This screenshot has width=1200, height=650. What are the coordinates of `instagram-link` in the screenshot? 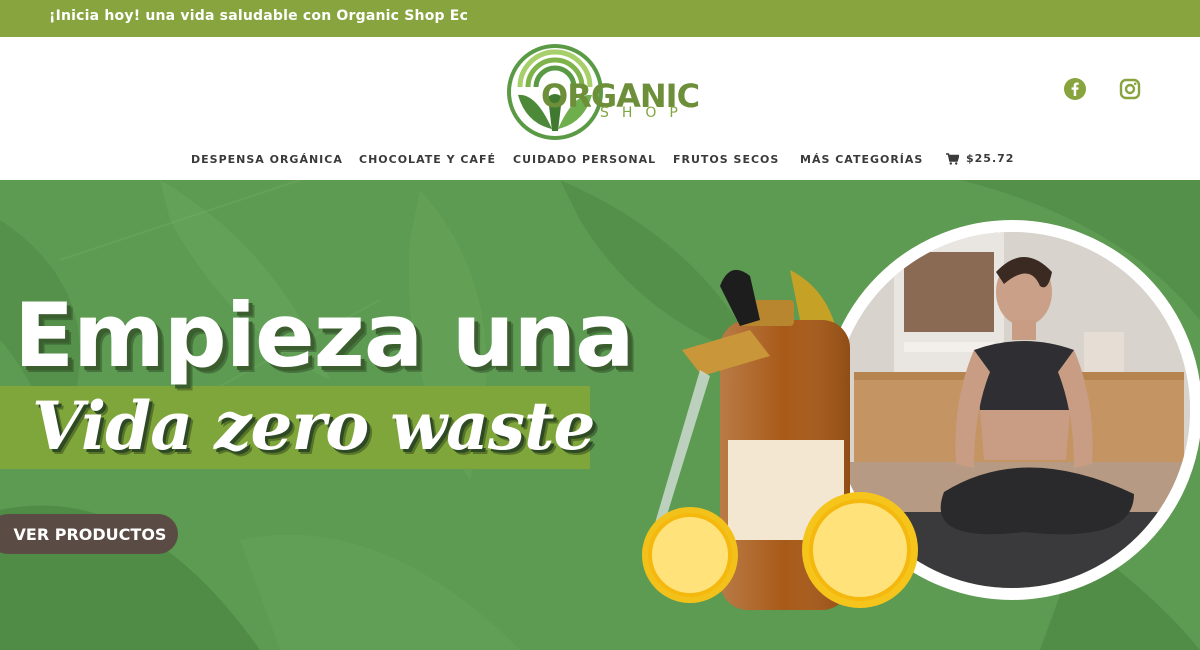 It's located at (1130, 89).